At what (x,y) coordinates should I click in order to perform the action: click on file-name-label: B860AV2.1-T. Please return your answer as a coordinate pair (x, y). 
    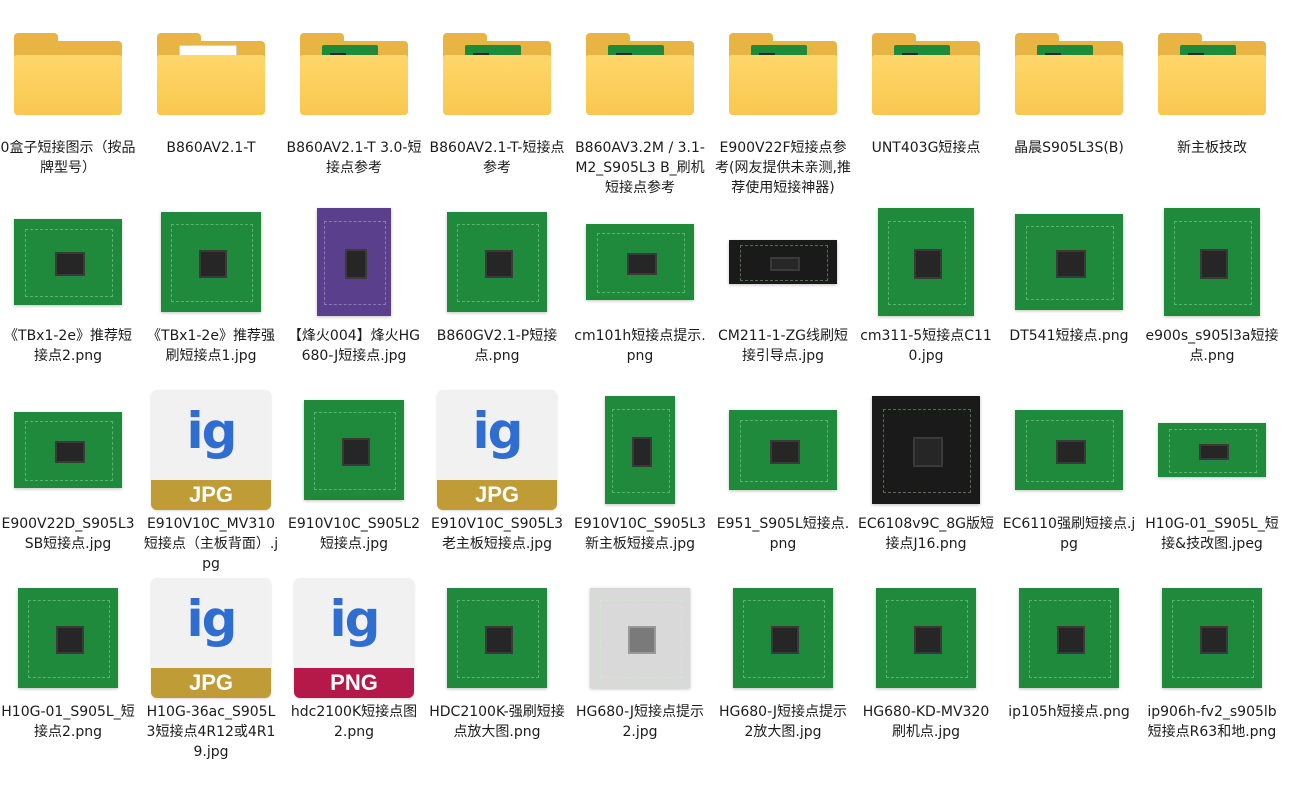
    Looking at the image, I should click on (211, 148).